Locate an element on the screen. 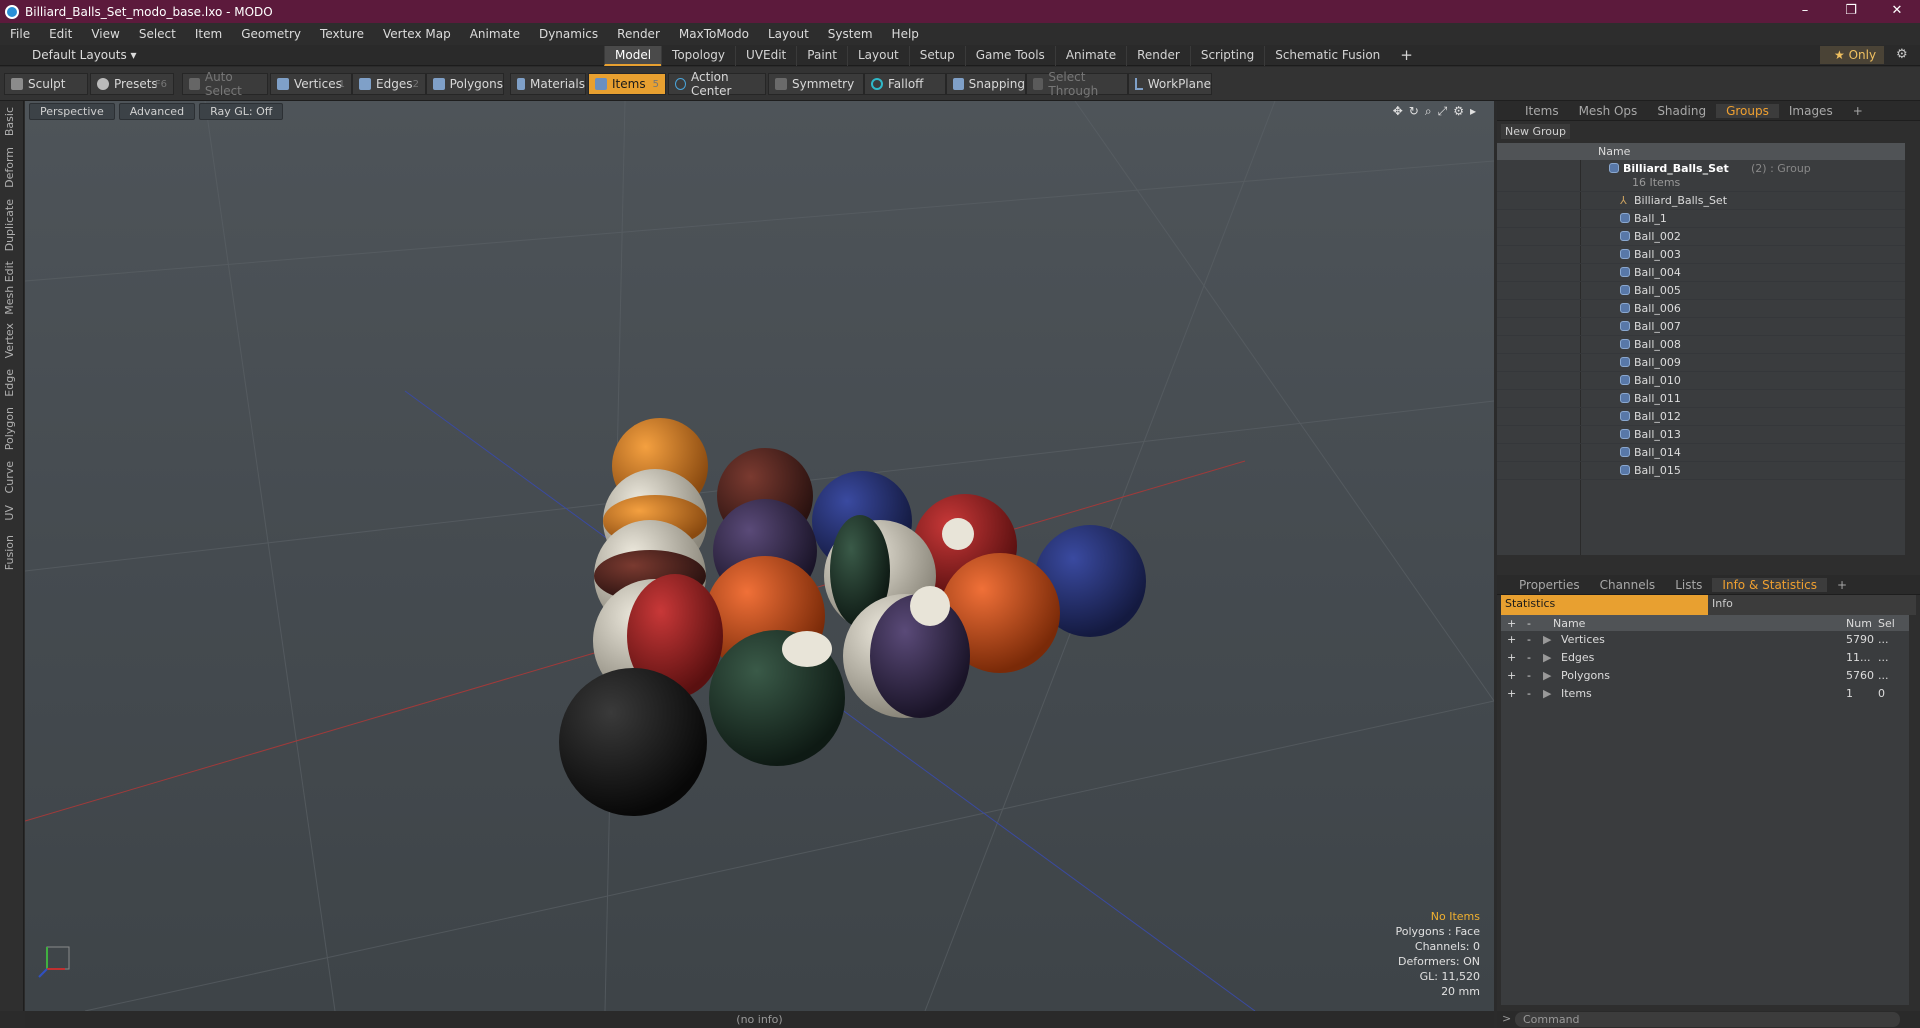  list-item: Ball_010 is located at coordinates (1701, 381).